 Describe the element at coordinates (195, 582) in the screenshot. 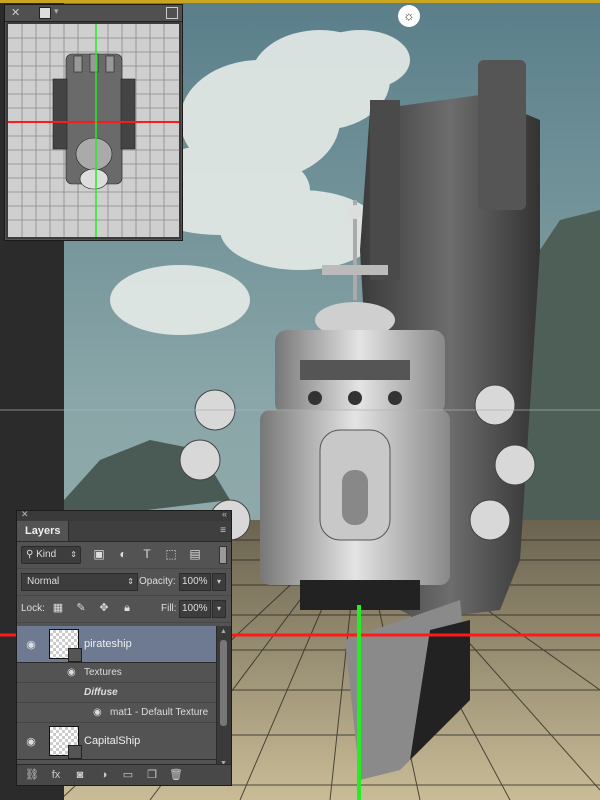

I see `opacity-field: 100%` at that location.